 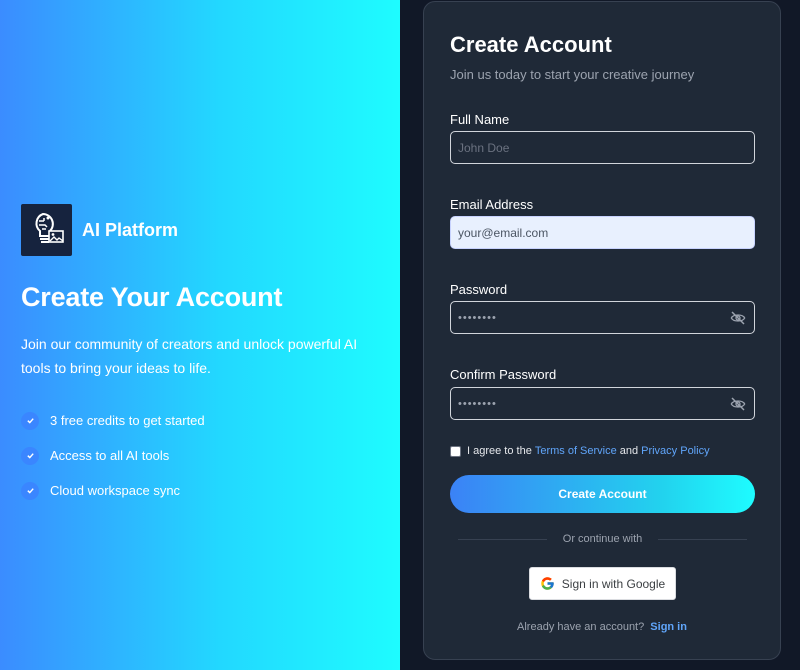 I want to click on terms-prefix: I agree to the, so click(x=499, y=451).